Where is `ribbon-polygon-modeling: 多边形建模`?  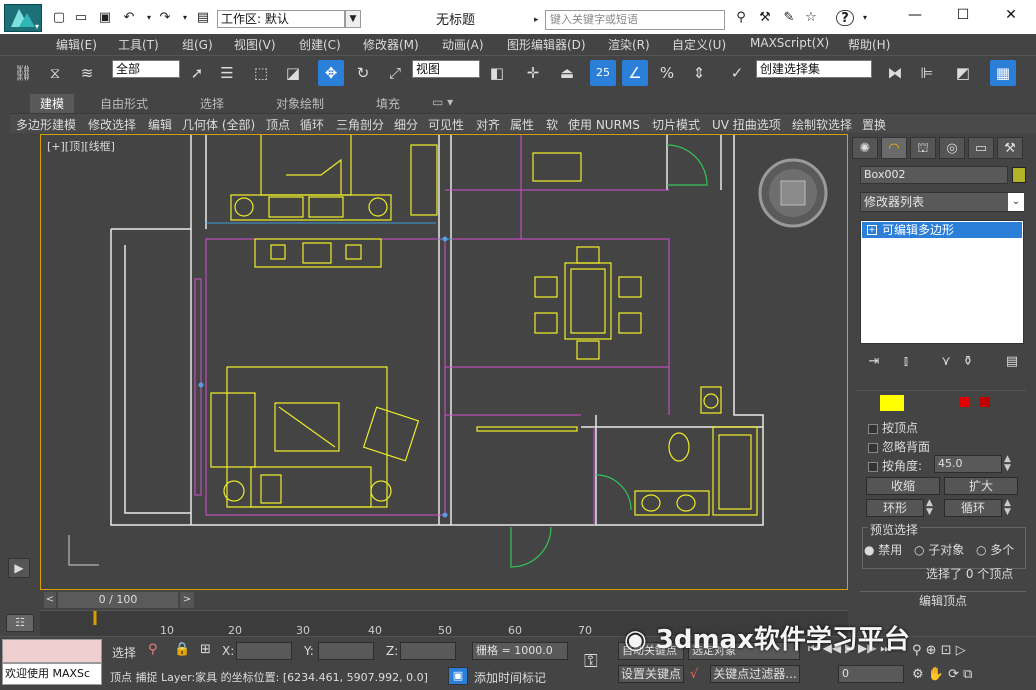
ribbon-polygon-modeling: 多边形建模 is located at coordinates (46, 124).